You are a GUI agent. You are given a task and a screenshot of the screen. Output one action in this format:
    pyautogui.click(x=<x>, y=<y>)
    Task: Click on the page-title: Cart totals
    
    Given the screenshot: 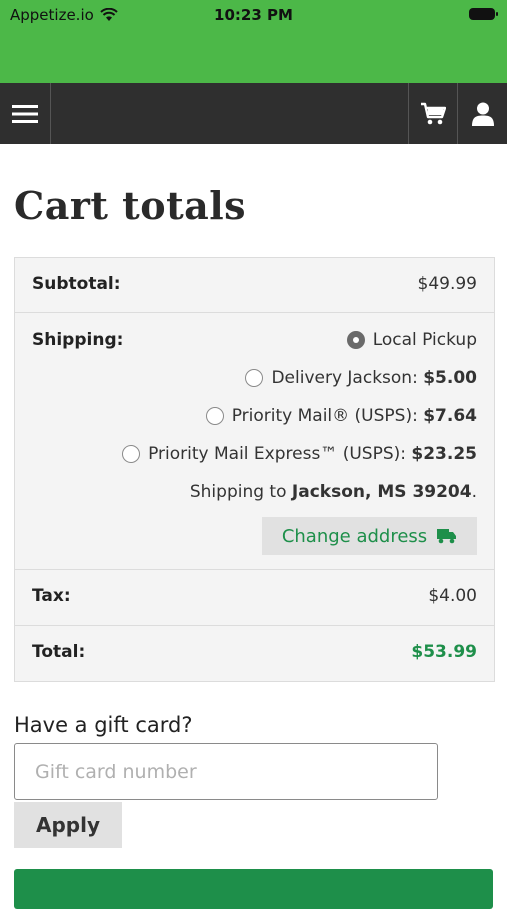 What is the action you would take?
    pyautogui.click(x=130, y=205)
    